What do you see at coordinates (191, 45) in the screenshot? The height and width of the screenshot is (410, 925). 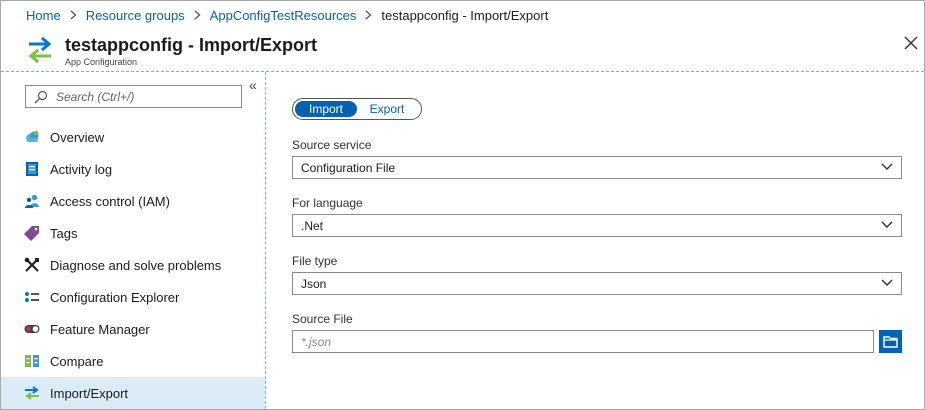 I see `page-title: testappconfig - Import/Export` at bounding box center [191, 45].